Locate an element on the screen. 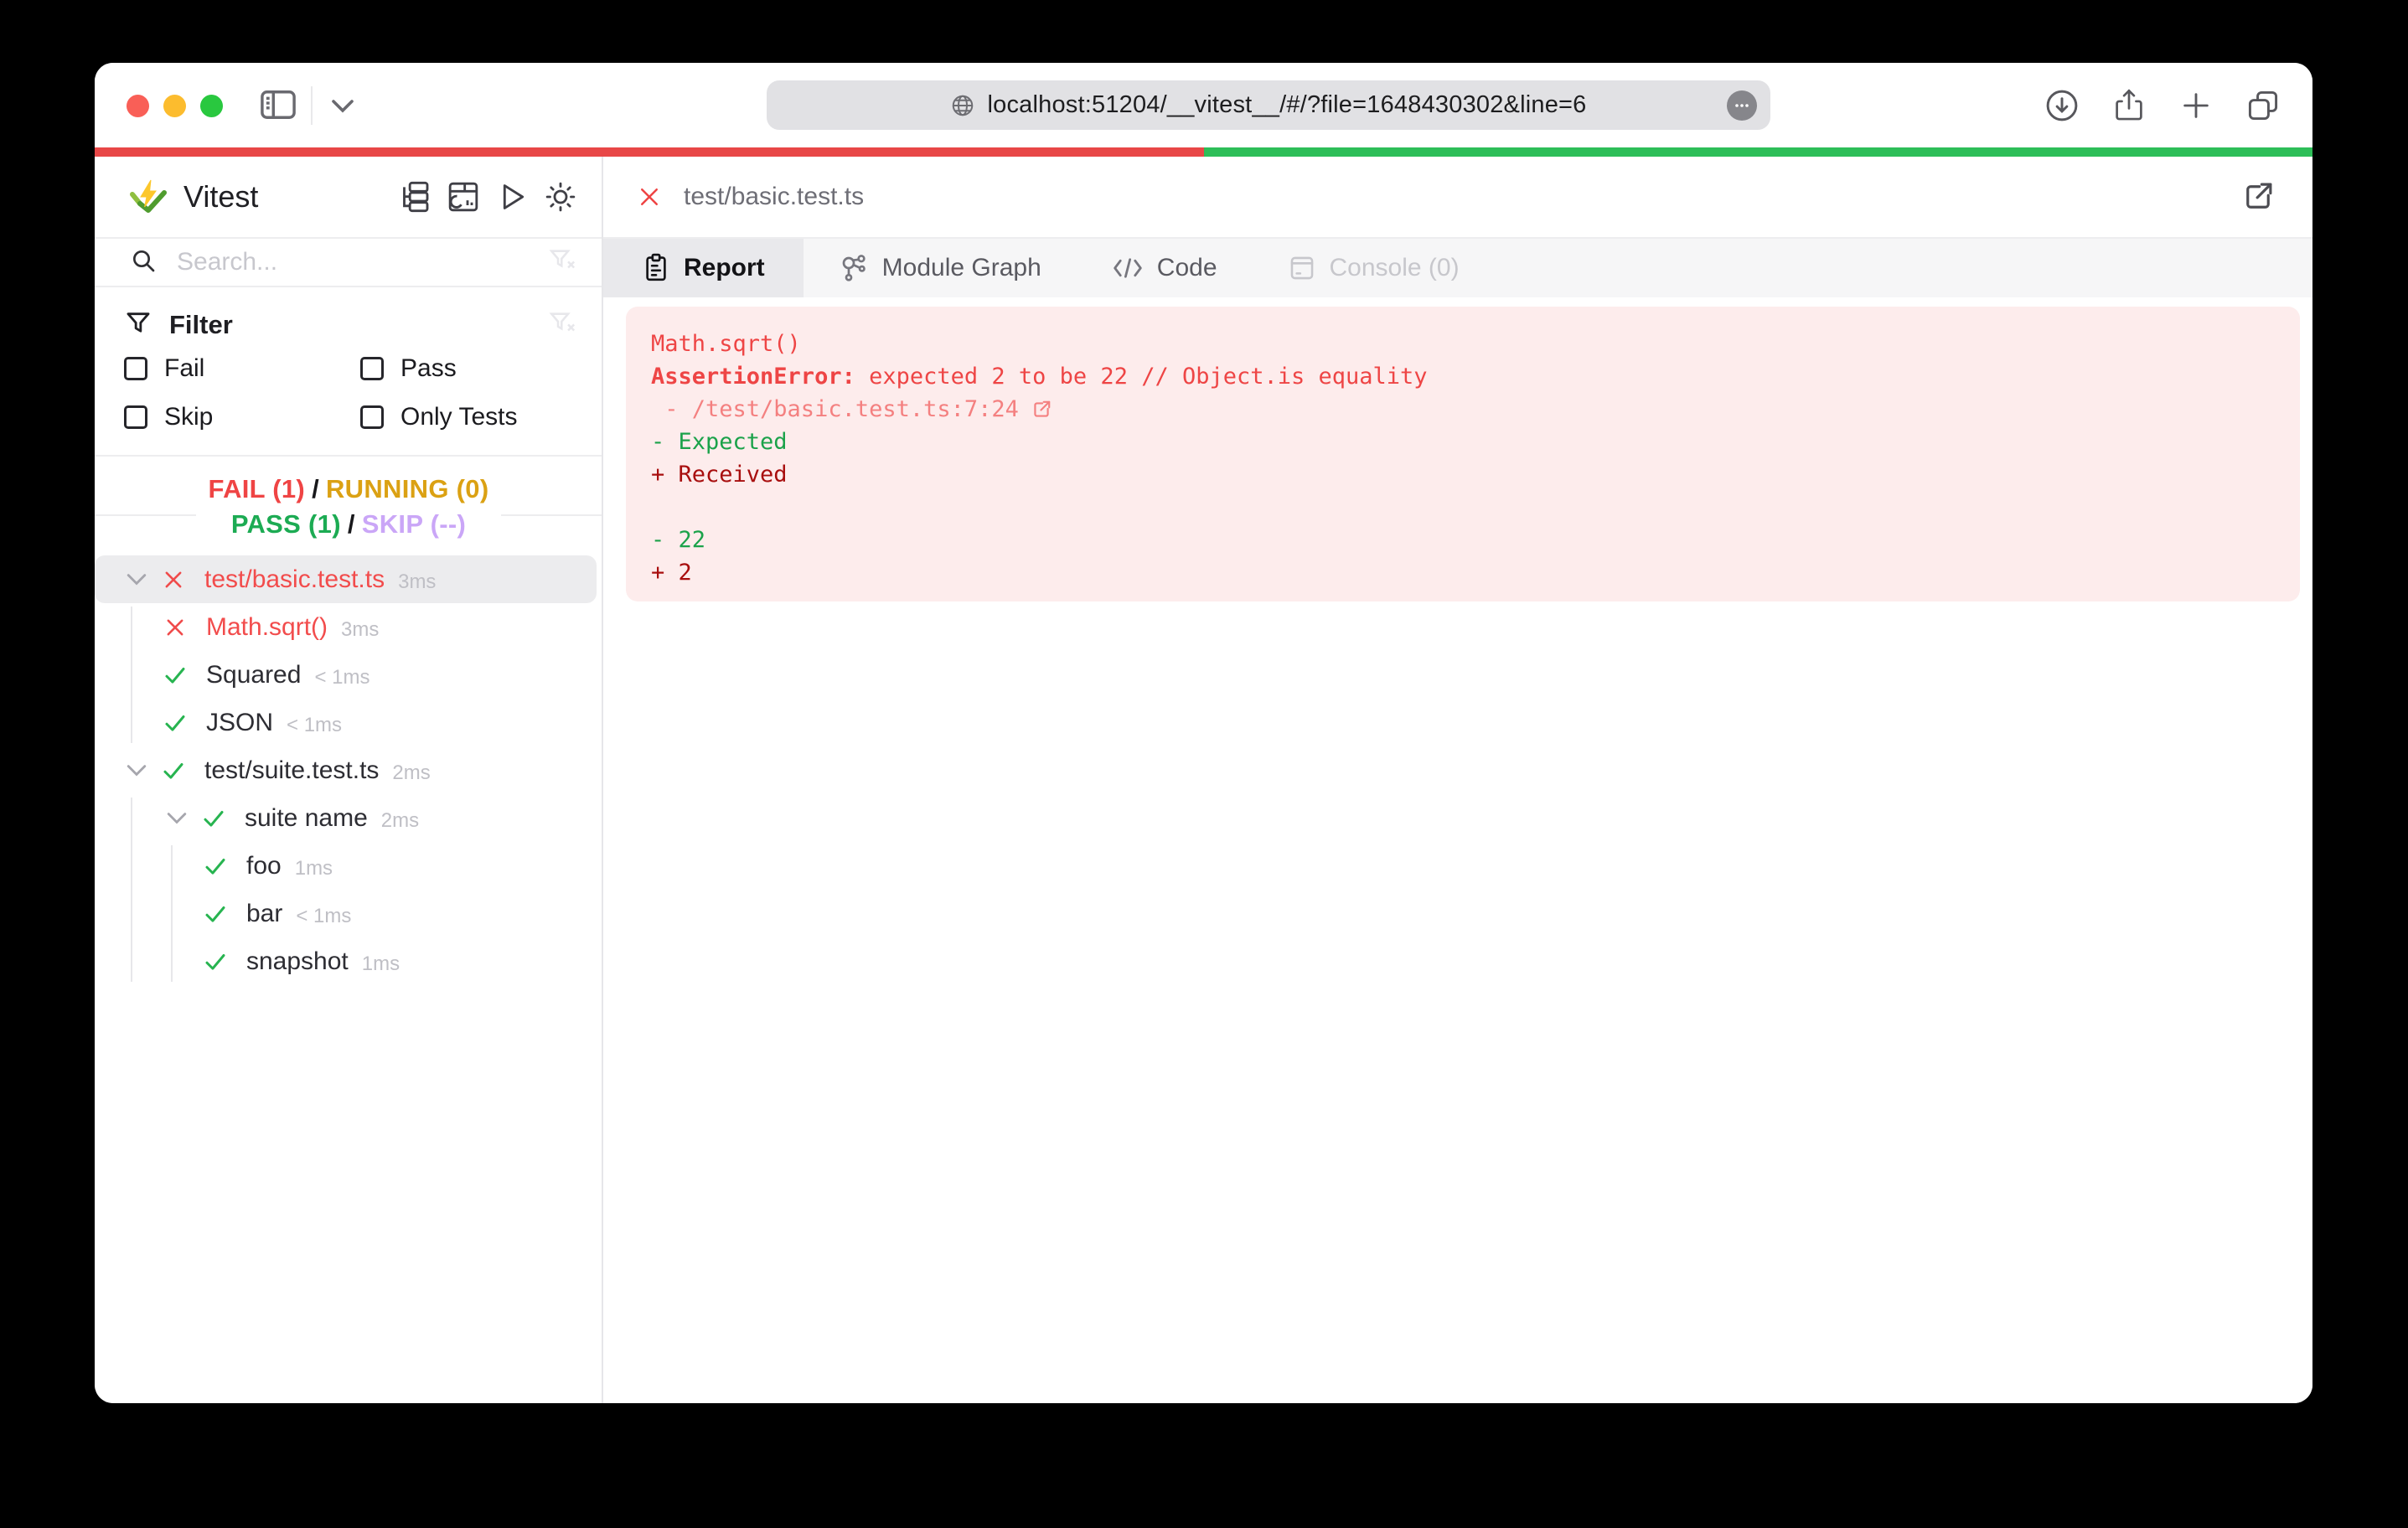 Image resolution: width=2408 pixels, height=1528 pixels. tab-overview-button is located at coordinates (2263, 105).